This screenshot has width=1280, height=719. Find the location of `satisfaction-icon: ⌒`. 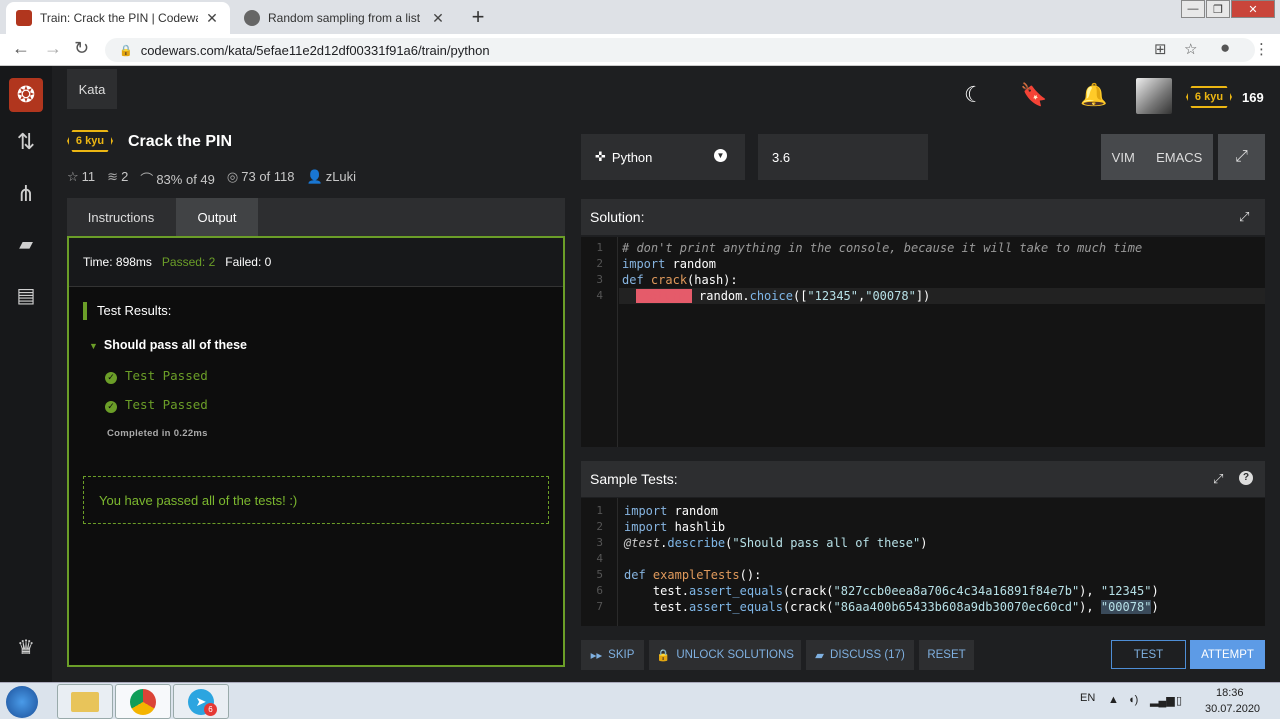

satisfaction-icon: ⌒ is located at coordinates (147, 179).